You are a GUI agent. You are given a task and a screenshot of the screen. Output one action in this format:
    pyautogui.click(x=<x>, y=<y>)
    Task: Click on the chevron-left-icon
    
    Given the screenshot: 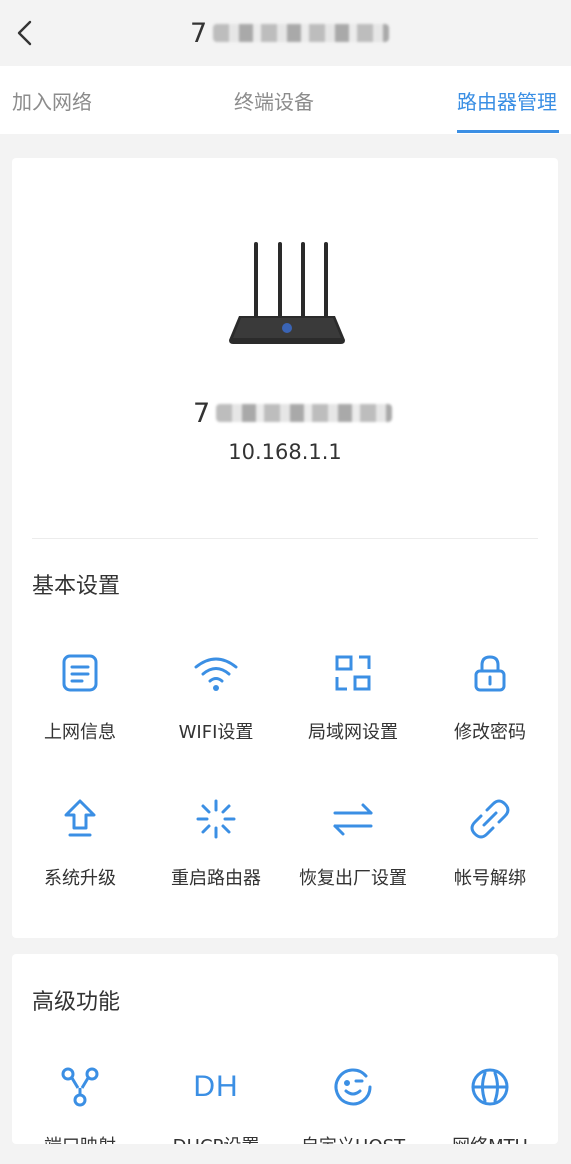 What is the action you would take?
    pyautogui.click(x=24, y=33)
    